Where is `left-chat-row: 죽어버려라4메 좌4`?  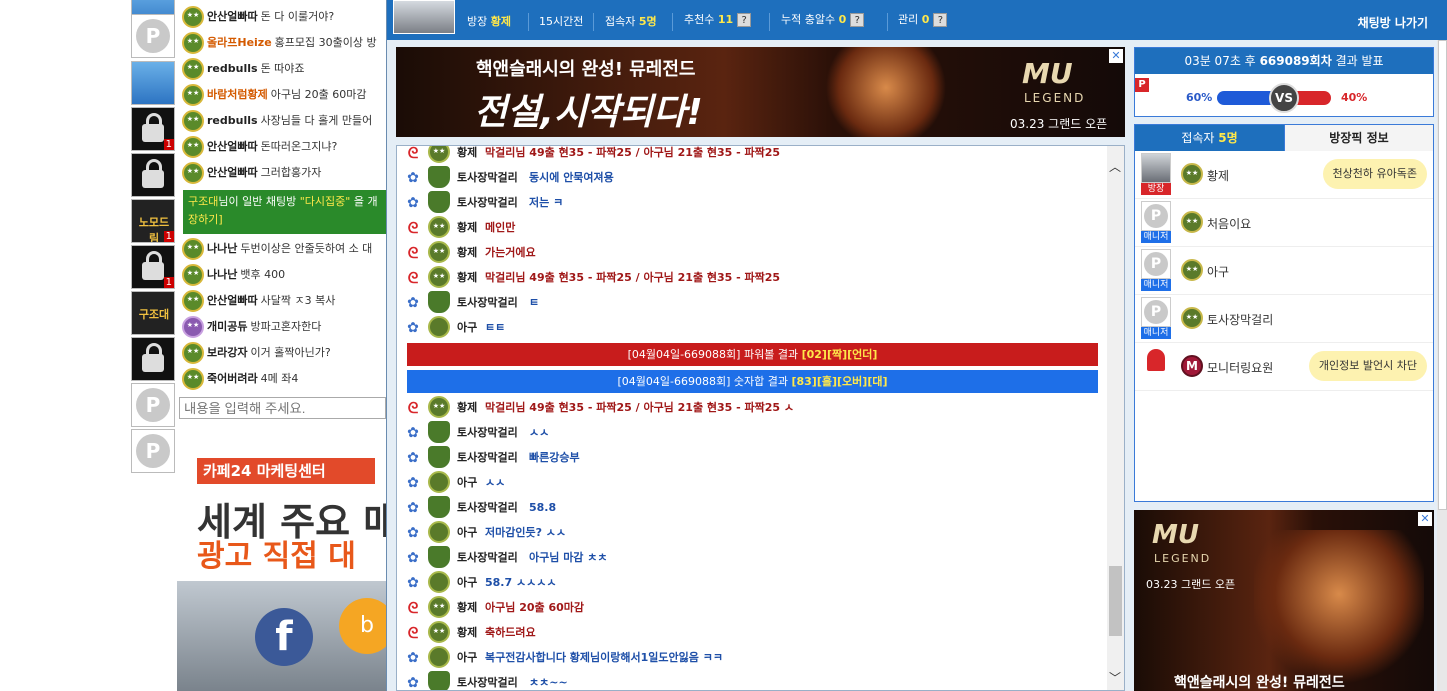 left-chat-row: 죽어버려라4메 좌4 is located at coordinates (282, 379).